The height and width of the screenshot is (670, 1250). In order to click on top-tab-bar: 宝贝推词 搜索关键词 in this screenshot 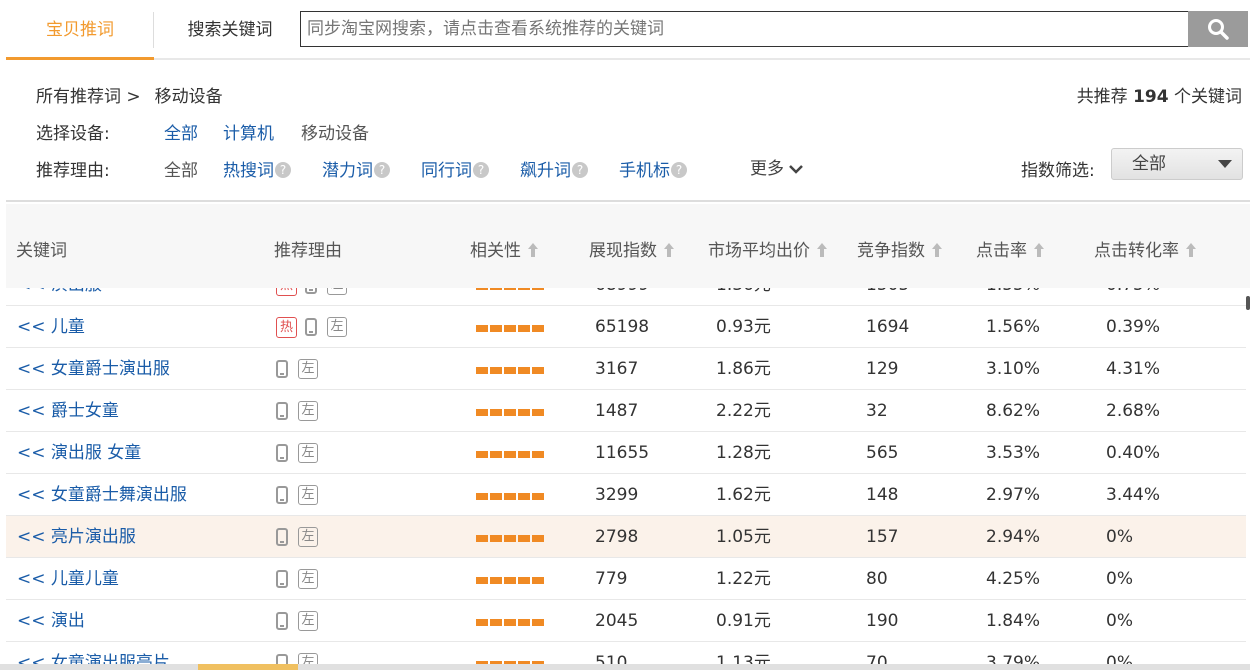, I will do `click(628, 30)`.